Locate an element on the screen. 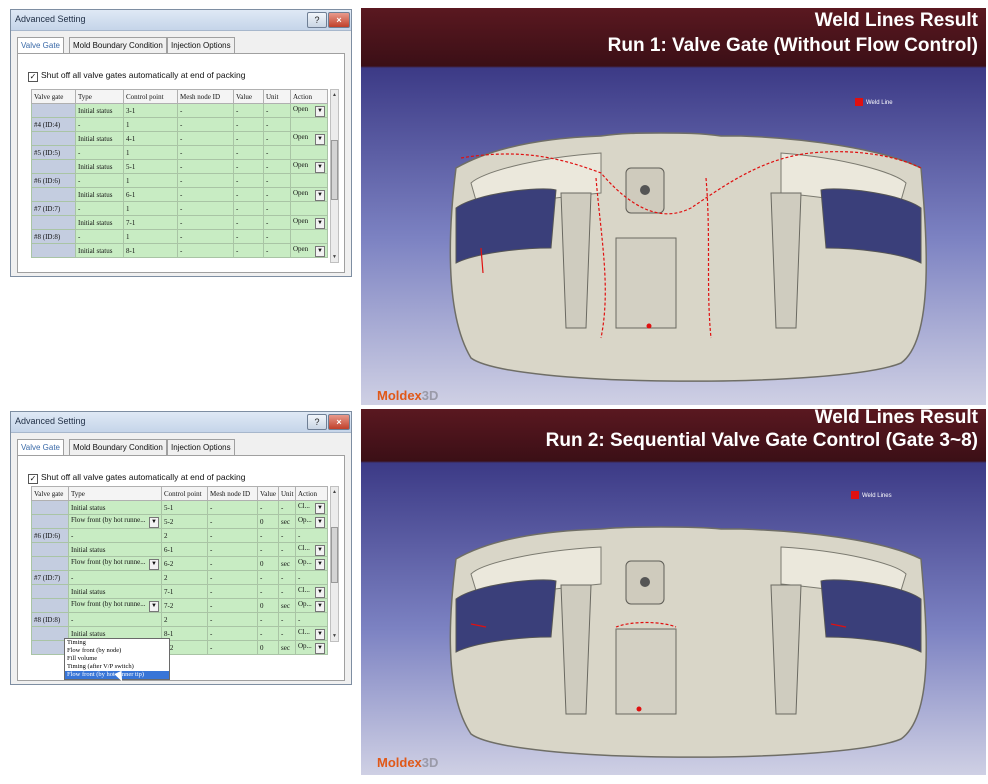 The width and height of the screenshot is (988, 784). valve-gate-cell: #8 (ID:8) is located at coordinates (53, 236).